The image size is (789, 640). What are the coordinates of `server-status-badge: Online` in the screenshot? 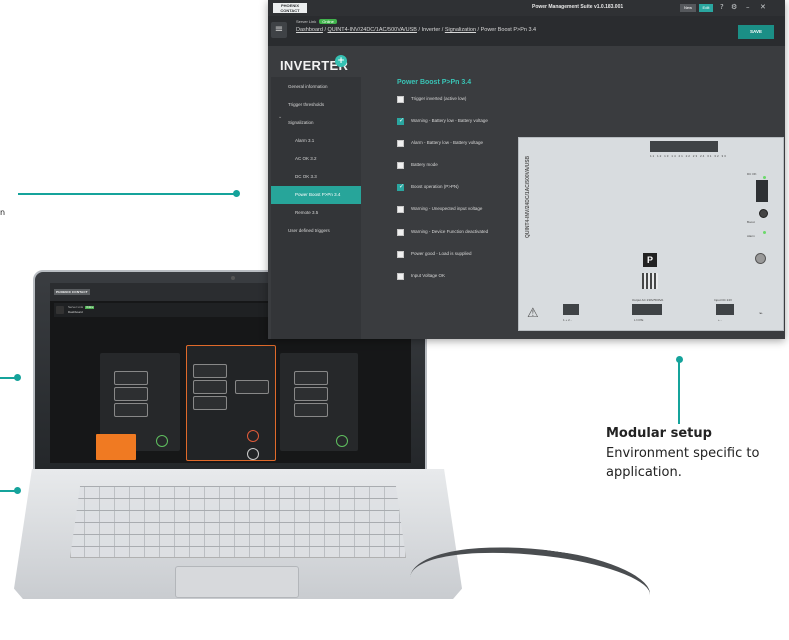 It's located at (328, 21).